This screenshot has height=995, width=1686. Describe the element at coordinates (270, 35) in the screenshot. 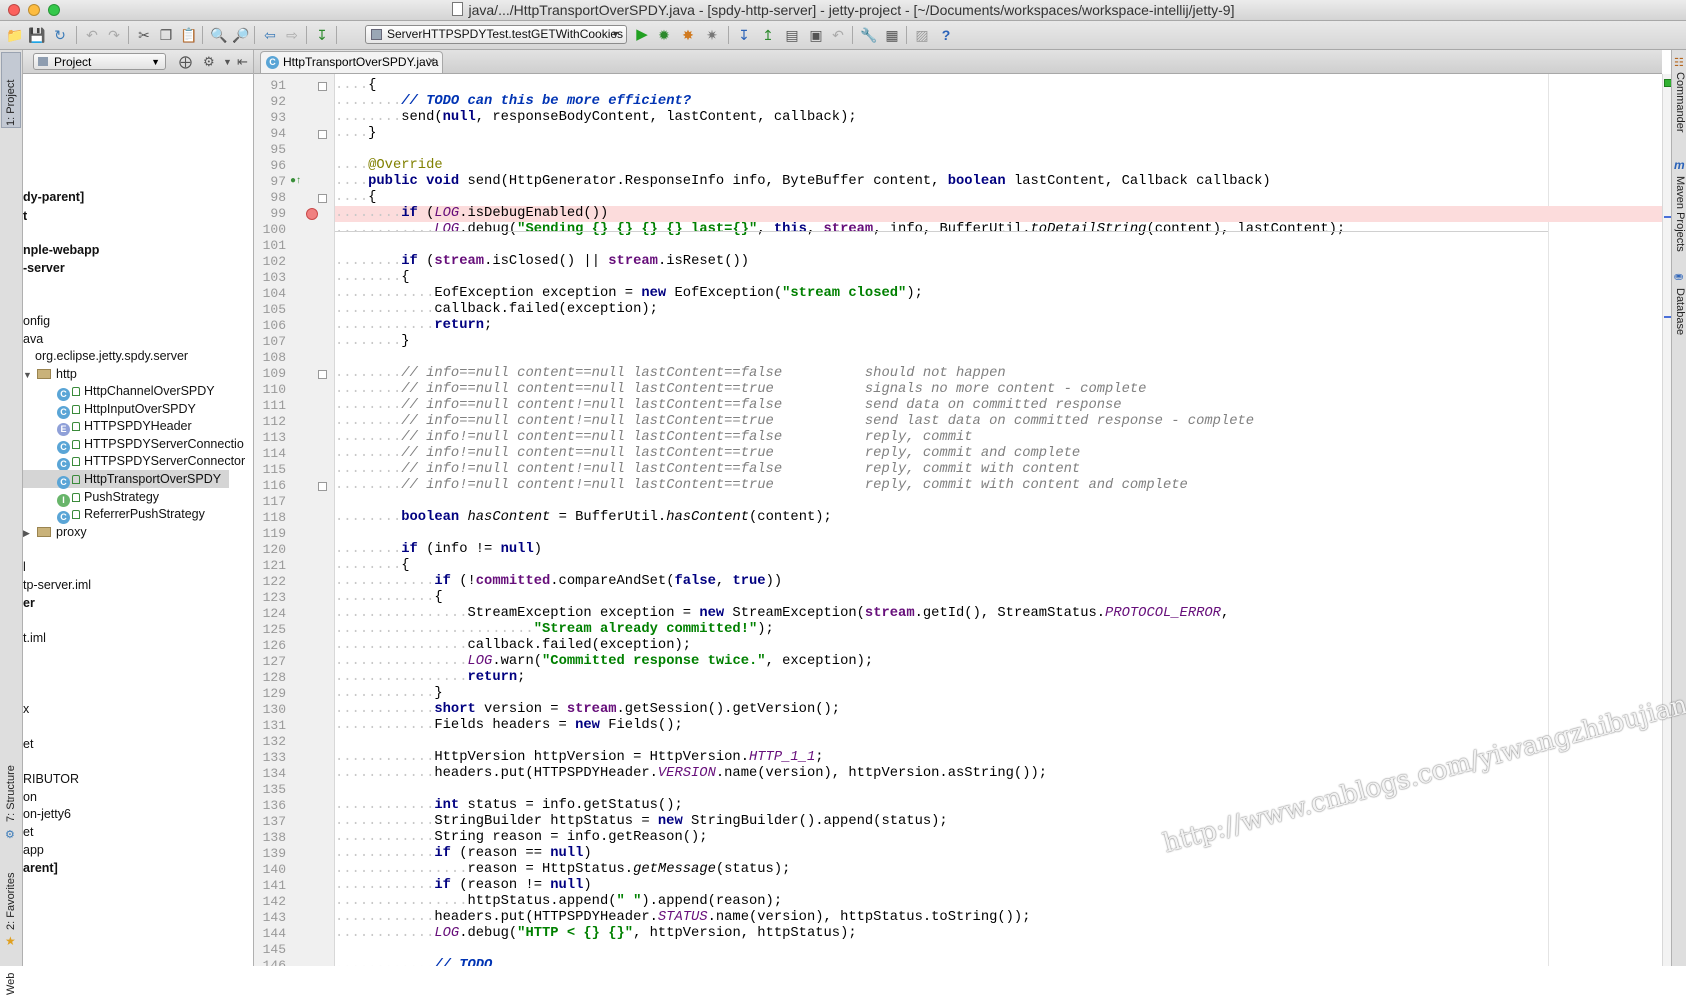

I see `back-icon: ⇦` at that location.